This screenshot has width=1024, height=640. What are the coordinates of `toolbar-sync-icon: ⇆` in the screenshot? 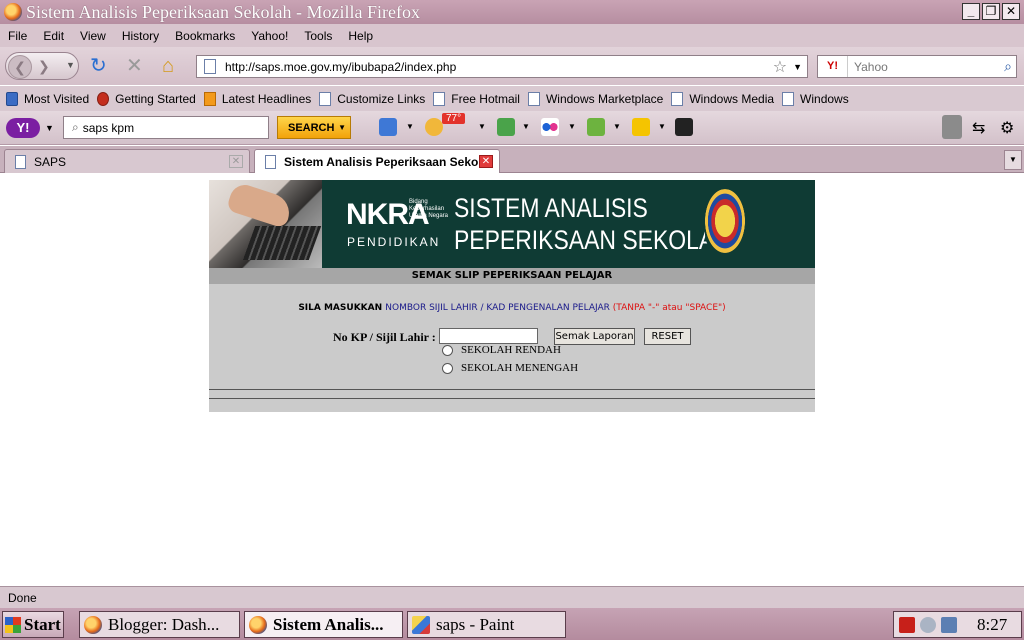 It's located at (981, 127).